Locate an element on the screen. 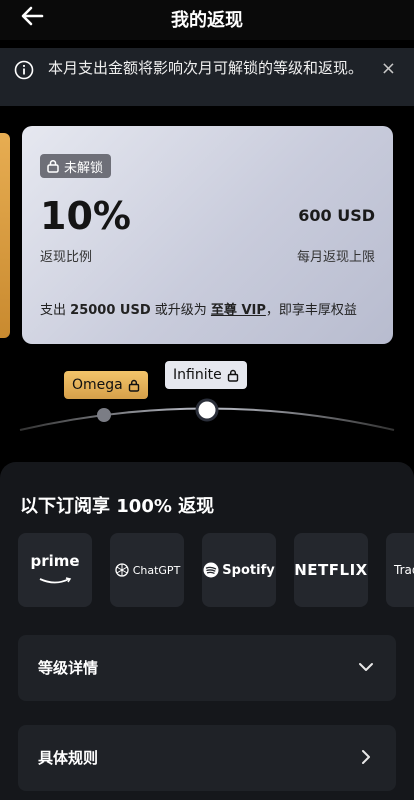 The image size is (414, 800). chatgpt-label: ChatGPT is located at coordinates (156, 570).